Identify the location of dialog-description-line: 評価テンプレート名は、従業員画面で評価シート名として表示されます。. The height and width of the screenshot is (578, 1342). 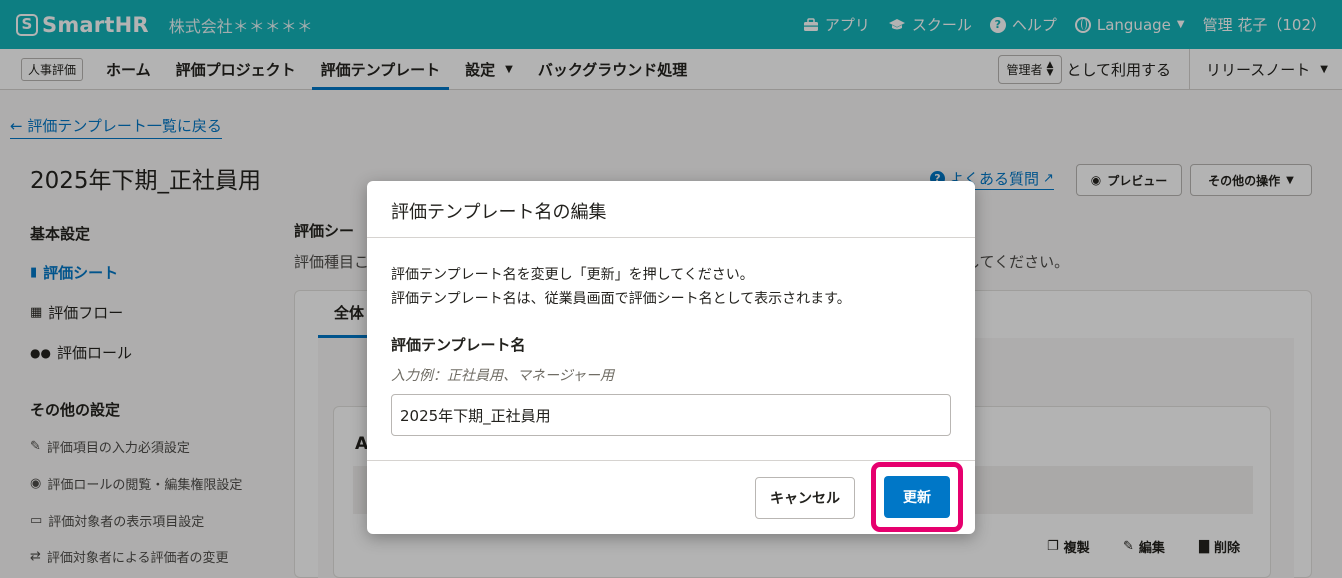
(621, 299).